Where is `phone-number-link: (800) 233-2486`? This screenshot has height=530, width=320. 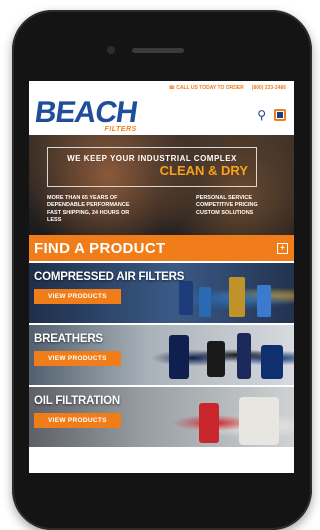
phone-number-link: (800) 233-2486 is located at coordinates (269, 88).